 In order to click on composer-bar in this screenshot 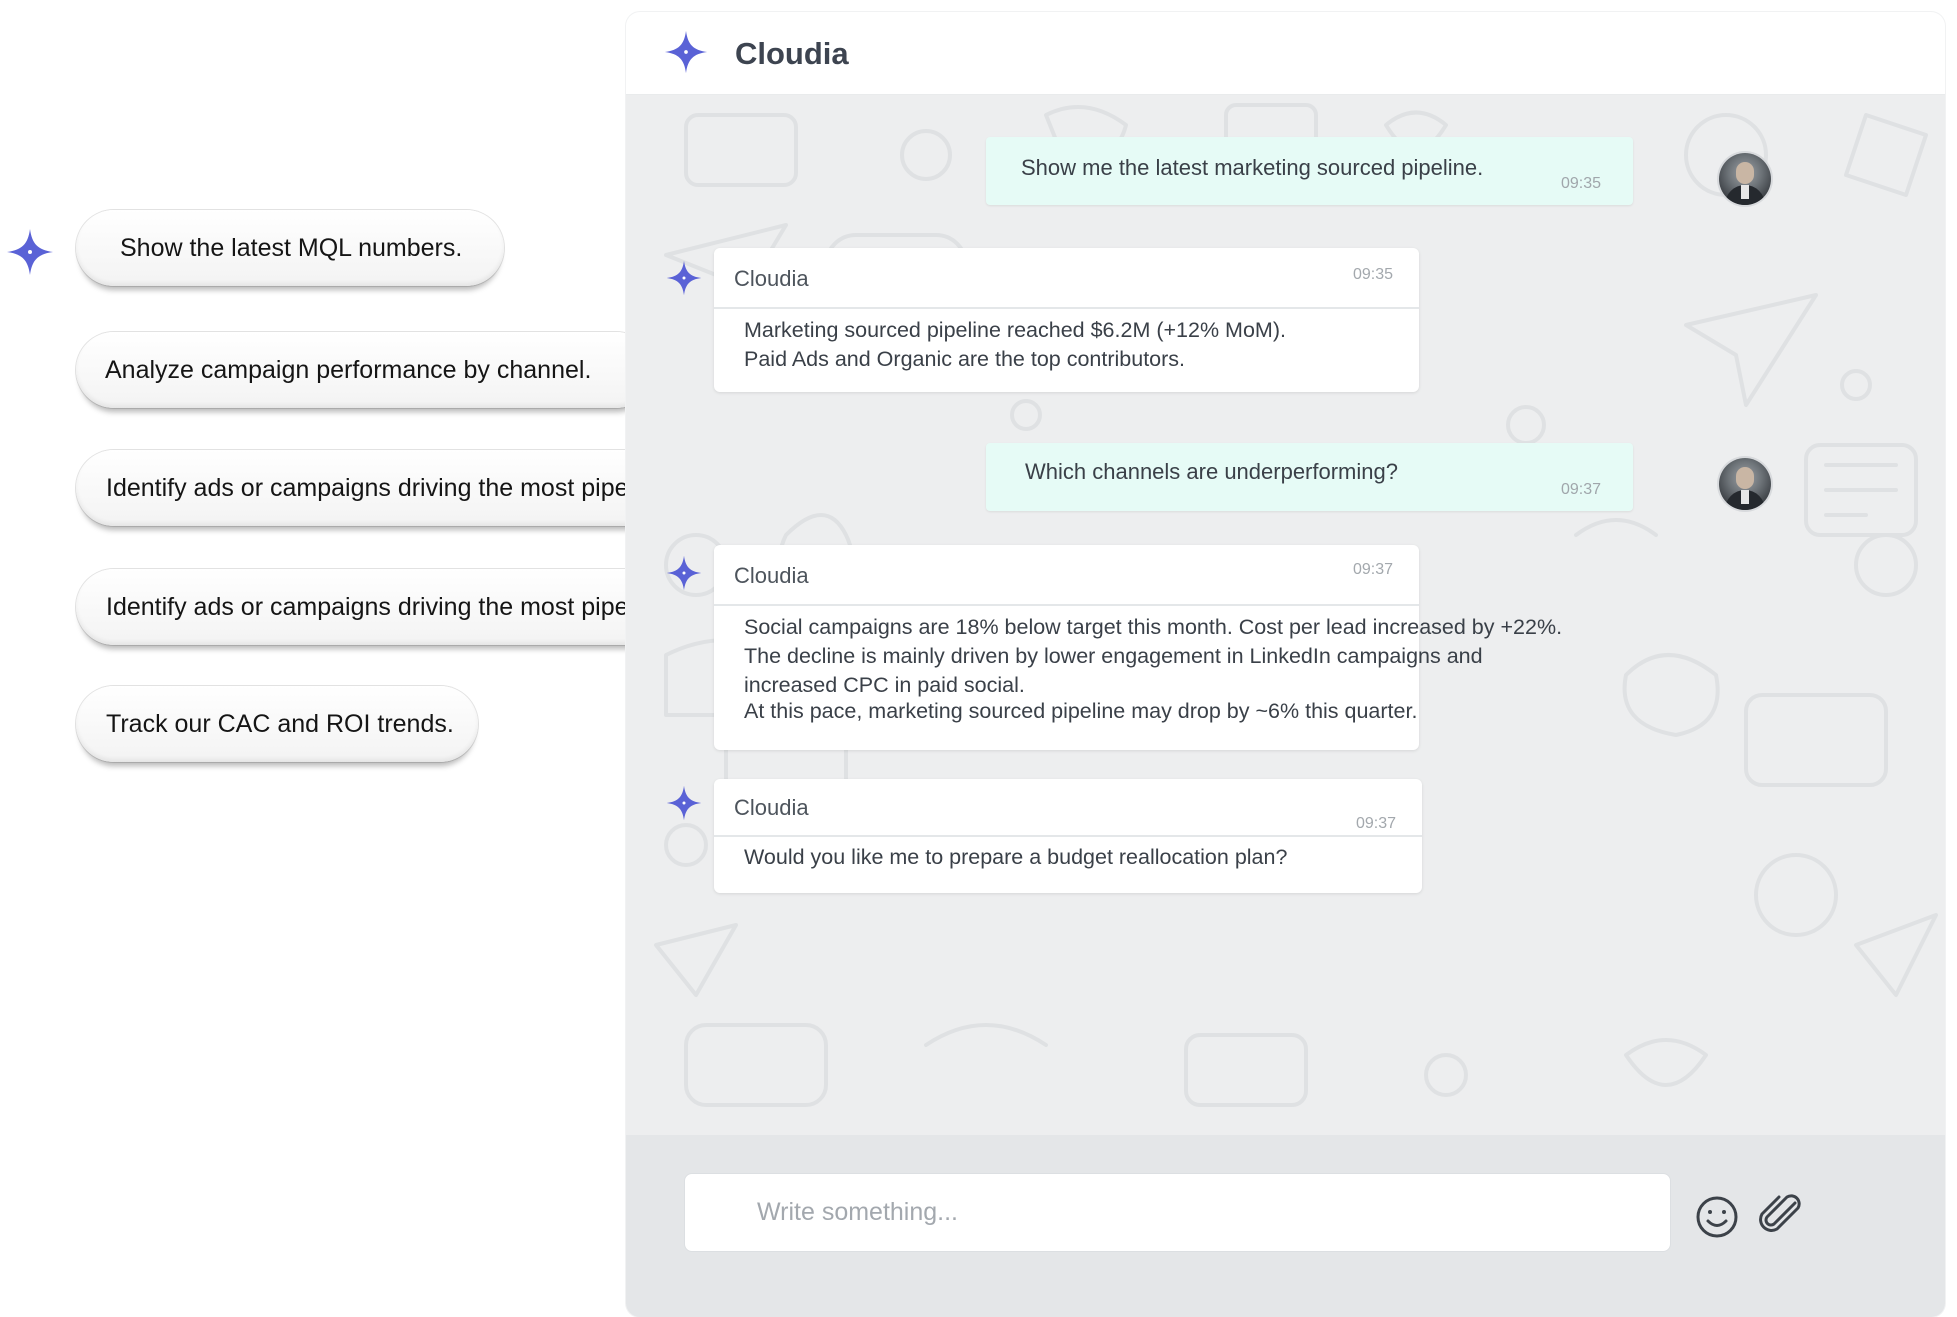, I will do `click(1285, 1226)`.